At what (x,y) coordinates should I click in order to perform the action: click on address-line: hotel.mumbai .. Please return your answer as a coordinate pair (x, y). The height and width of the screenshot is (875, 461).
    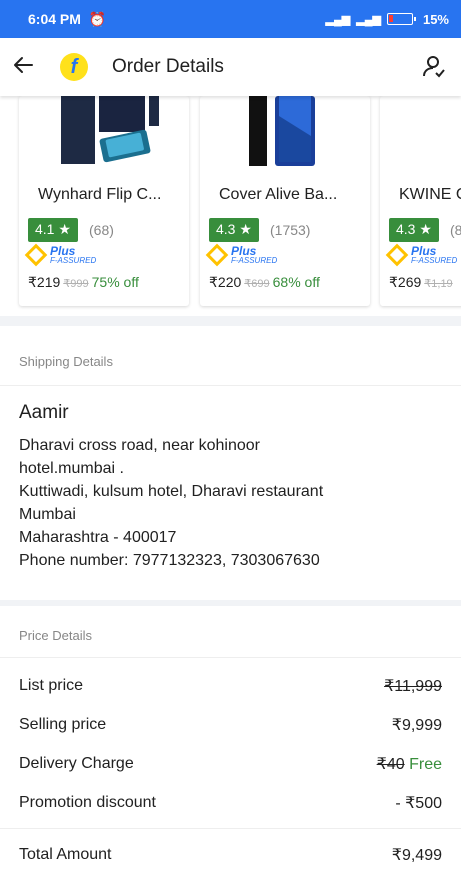
    Looking at the image, I should click on (71, 468).